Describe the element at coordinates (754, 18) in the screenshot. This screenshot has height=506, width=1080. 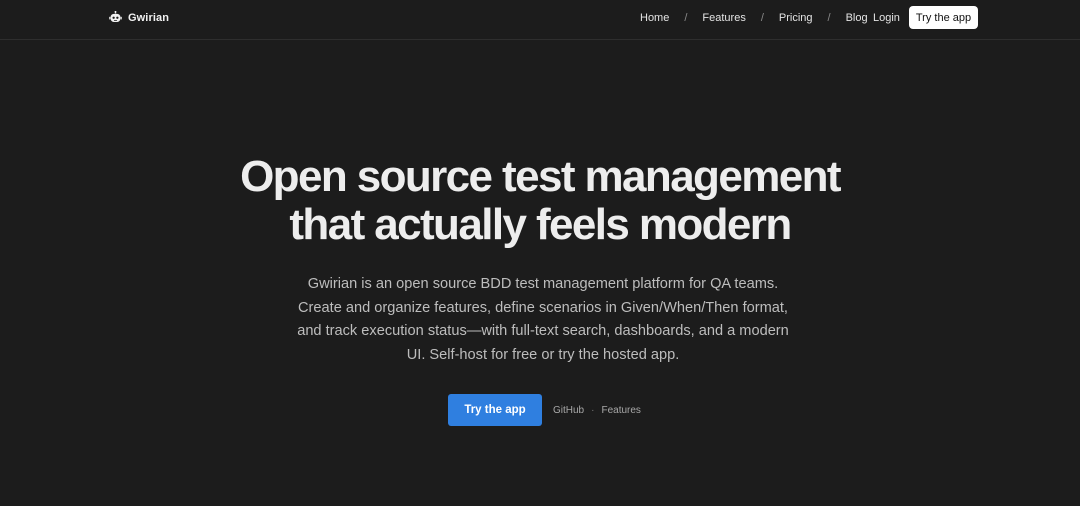
I see `main-nav: Home / Features / Pricing / Blog` at that location.